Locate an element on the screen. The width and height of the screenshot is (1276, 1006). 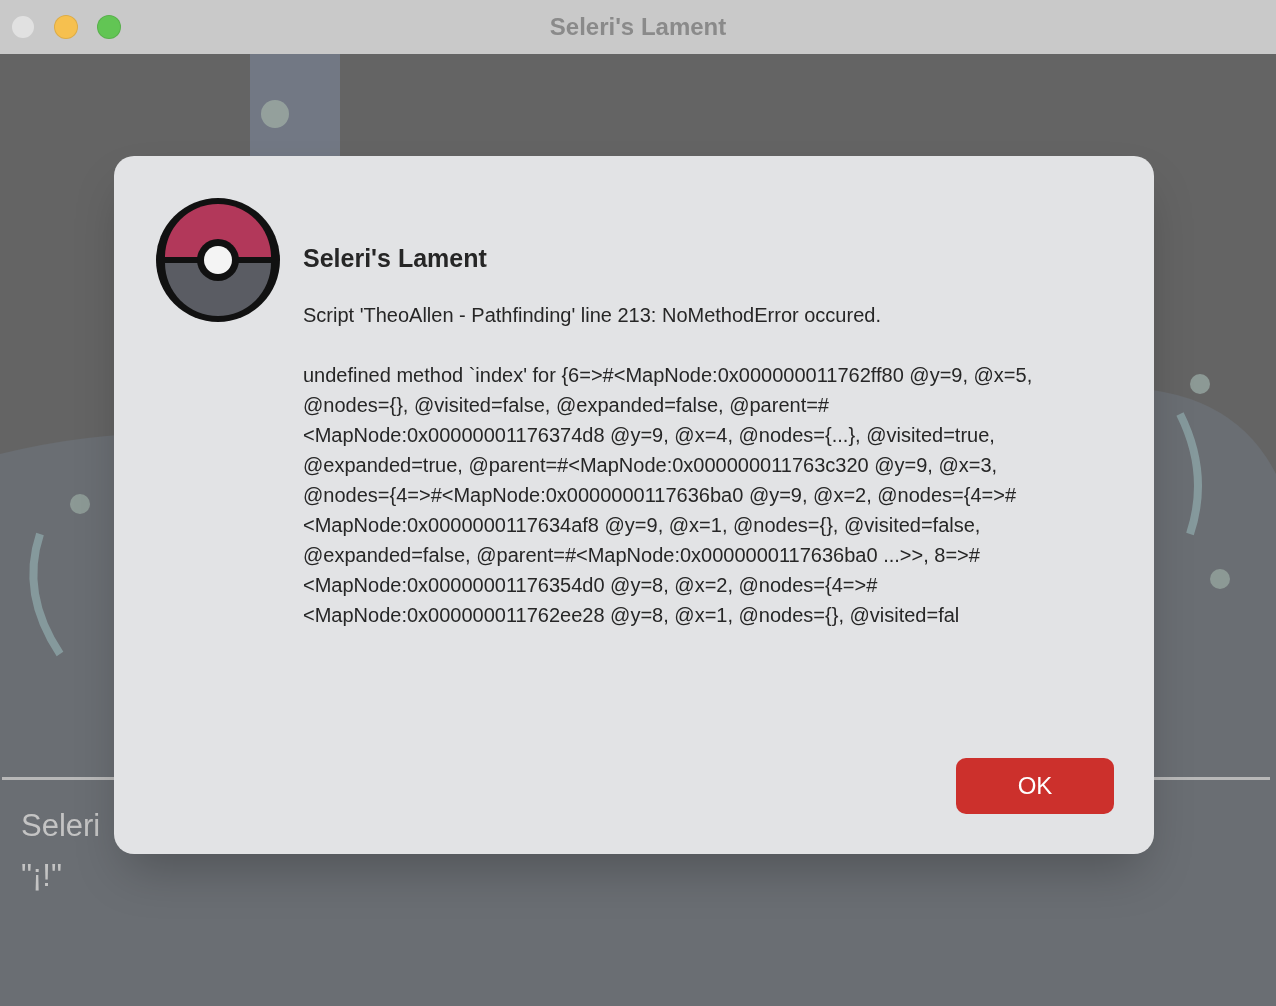
alert-title: Seleri's Lament is located at coordinates (395, 258).